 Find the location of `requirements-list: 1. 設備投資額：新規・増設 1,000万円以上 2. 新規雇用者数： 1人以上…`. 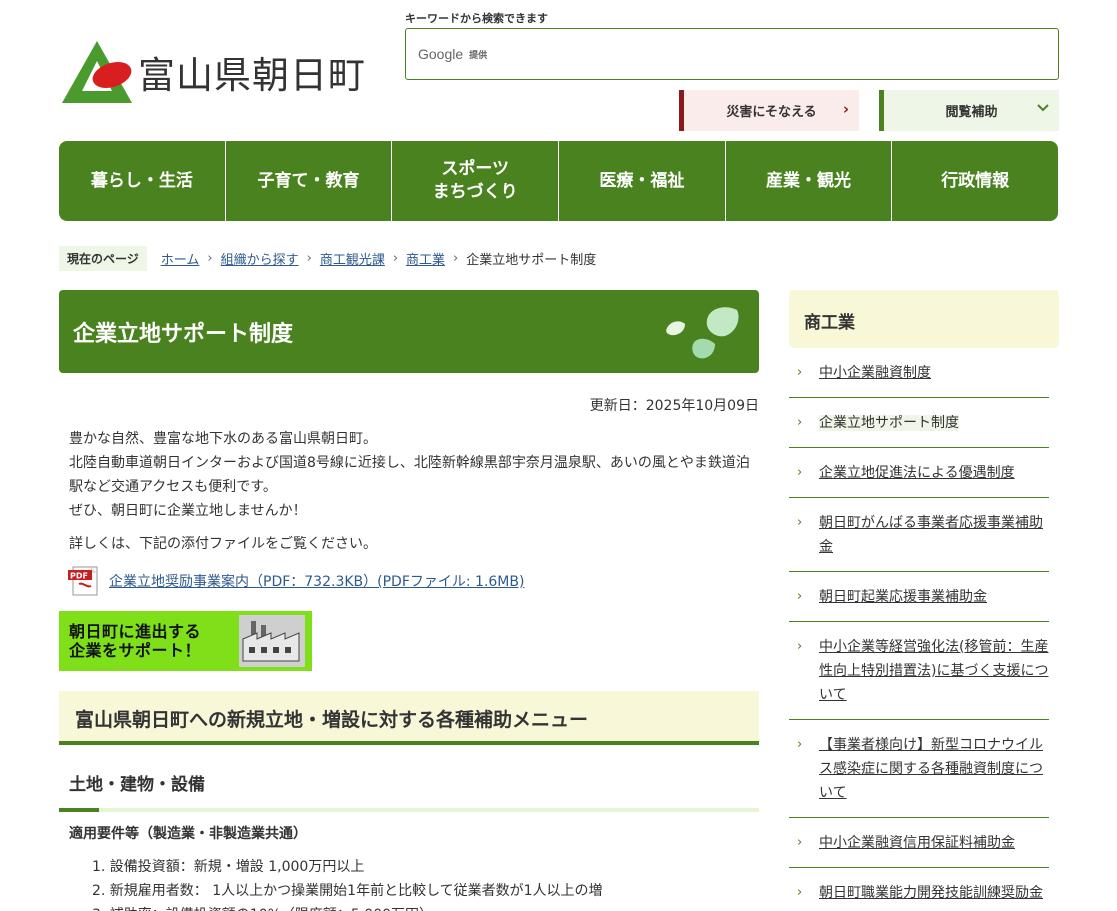

requirements-list: 1. 設備投資額：新規・増設 1,000万円以上 2. 新規雇用者数： 1人以上… is located at coordinates (347, 883).